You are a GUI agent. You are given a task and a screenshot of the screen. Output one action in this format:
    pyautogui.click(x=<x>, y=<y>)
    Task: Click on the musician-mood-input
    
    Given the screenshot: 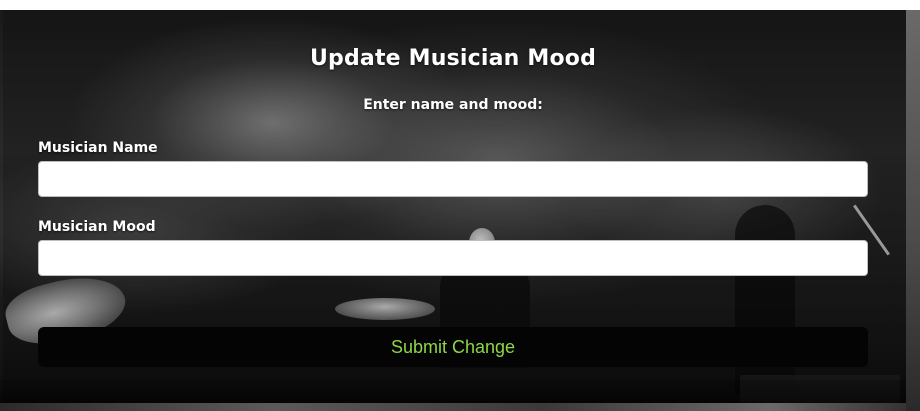 What is the action you would take?
    pyautogui.click(x=453, y=258)
    